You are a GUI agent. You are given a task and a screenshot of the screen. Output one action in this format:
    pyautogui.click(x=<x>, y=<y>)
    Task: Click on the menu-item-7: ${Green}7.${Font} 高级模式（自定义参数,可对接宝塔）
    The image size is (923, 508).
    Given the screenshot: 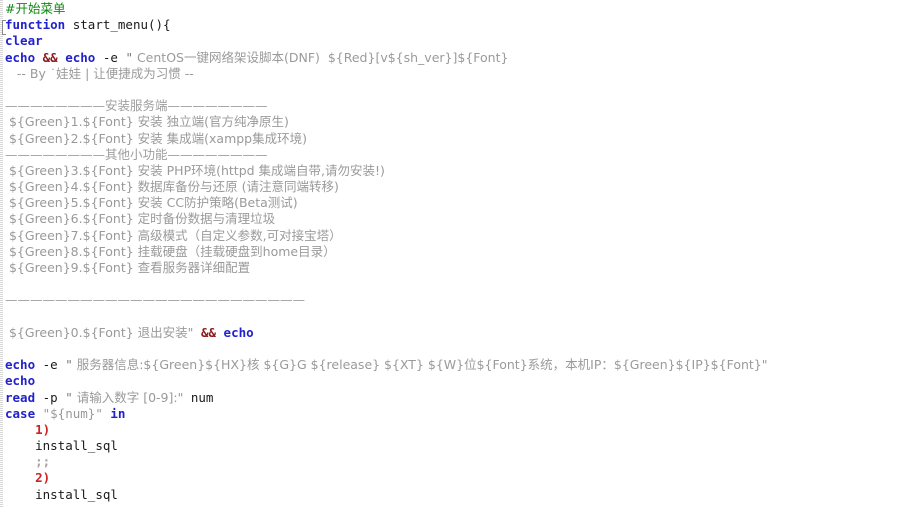 What is the action you would take?
    pyautogui.click(x=173, y=235)
    